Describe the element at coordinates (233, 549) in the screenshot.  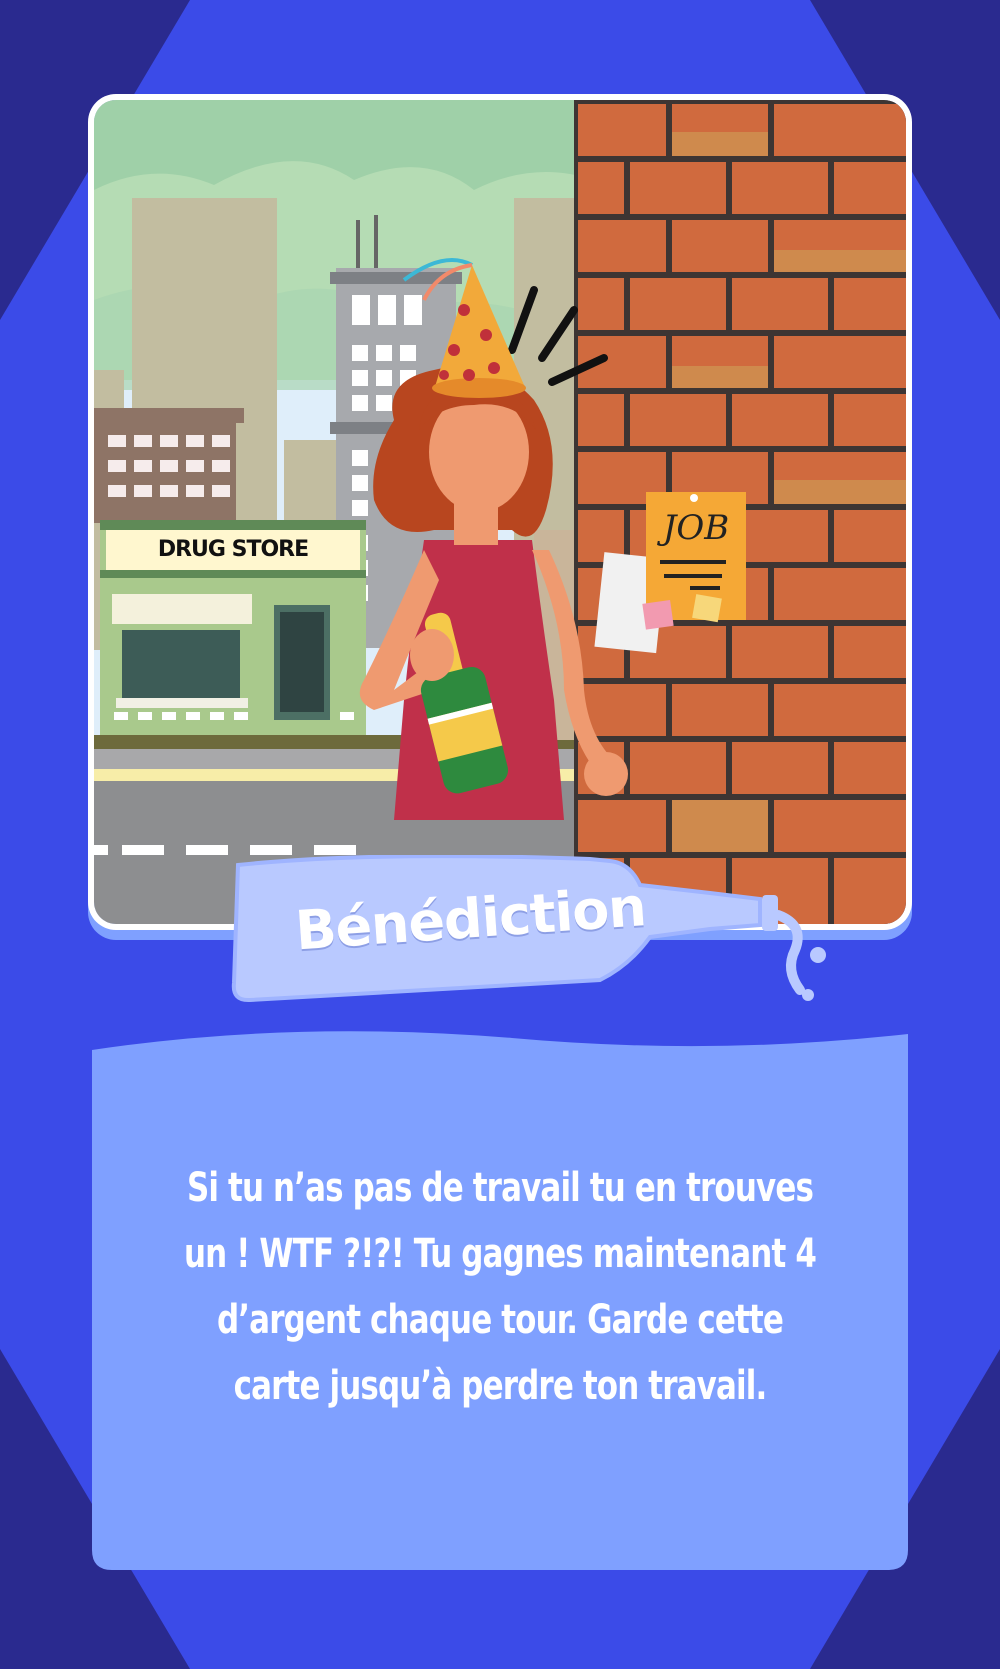
I see `store-sign-text: DRUG STORE` at that location.